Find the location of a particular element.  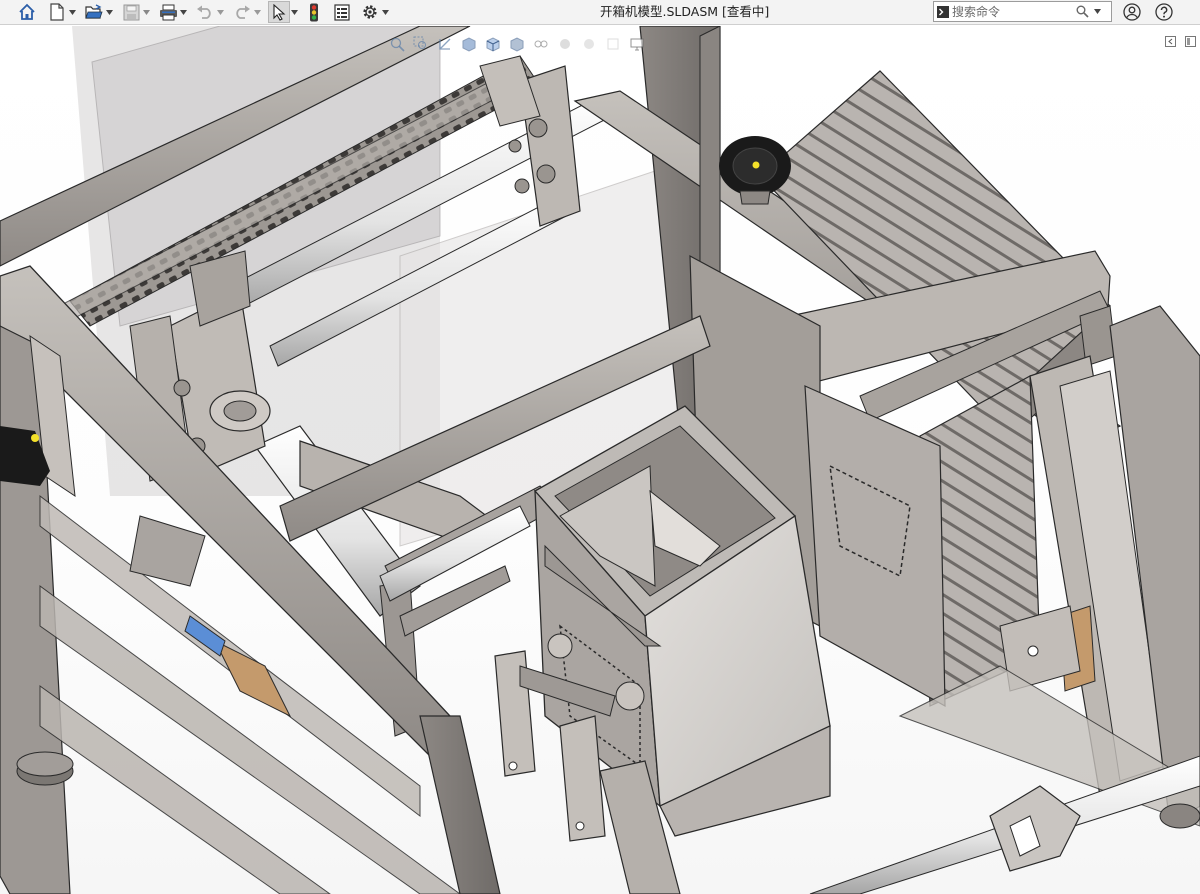

new-document-icon is located at coordinates (57, 12).